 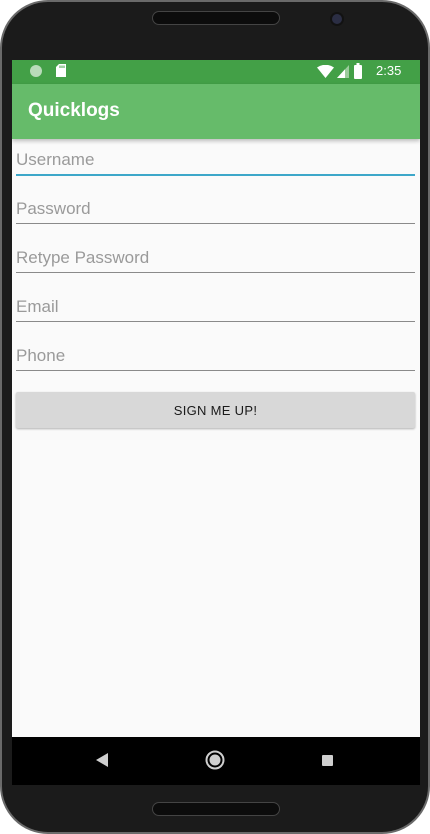 I want to click on top-speaker, so click(x=216, y=18).